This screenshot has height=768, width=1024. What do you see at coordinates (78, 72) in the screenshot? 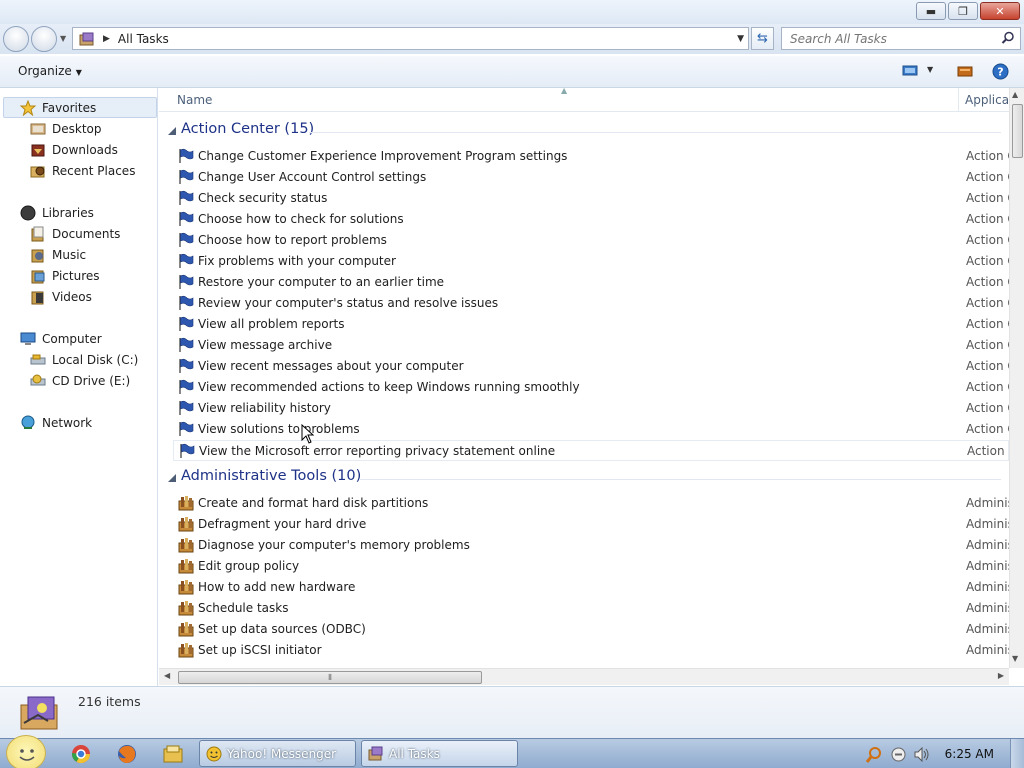
I see `chevron-down-icon: ▼` at bounding box center [78, 72].